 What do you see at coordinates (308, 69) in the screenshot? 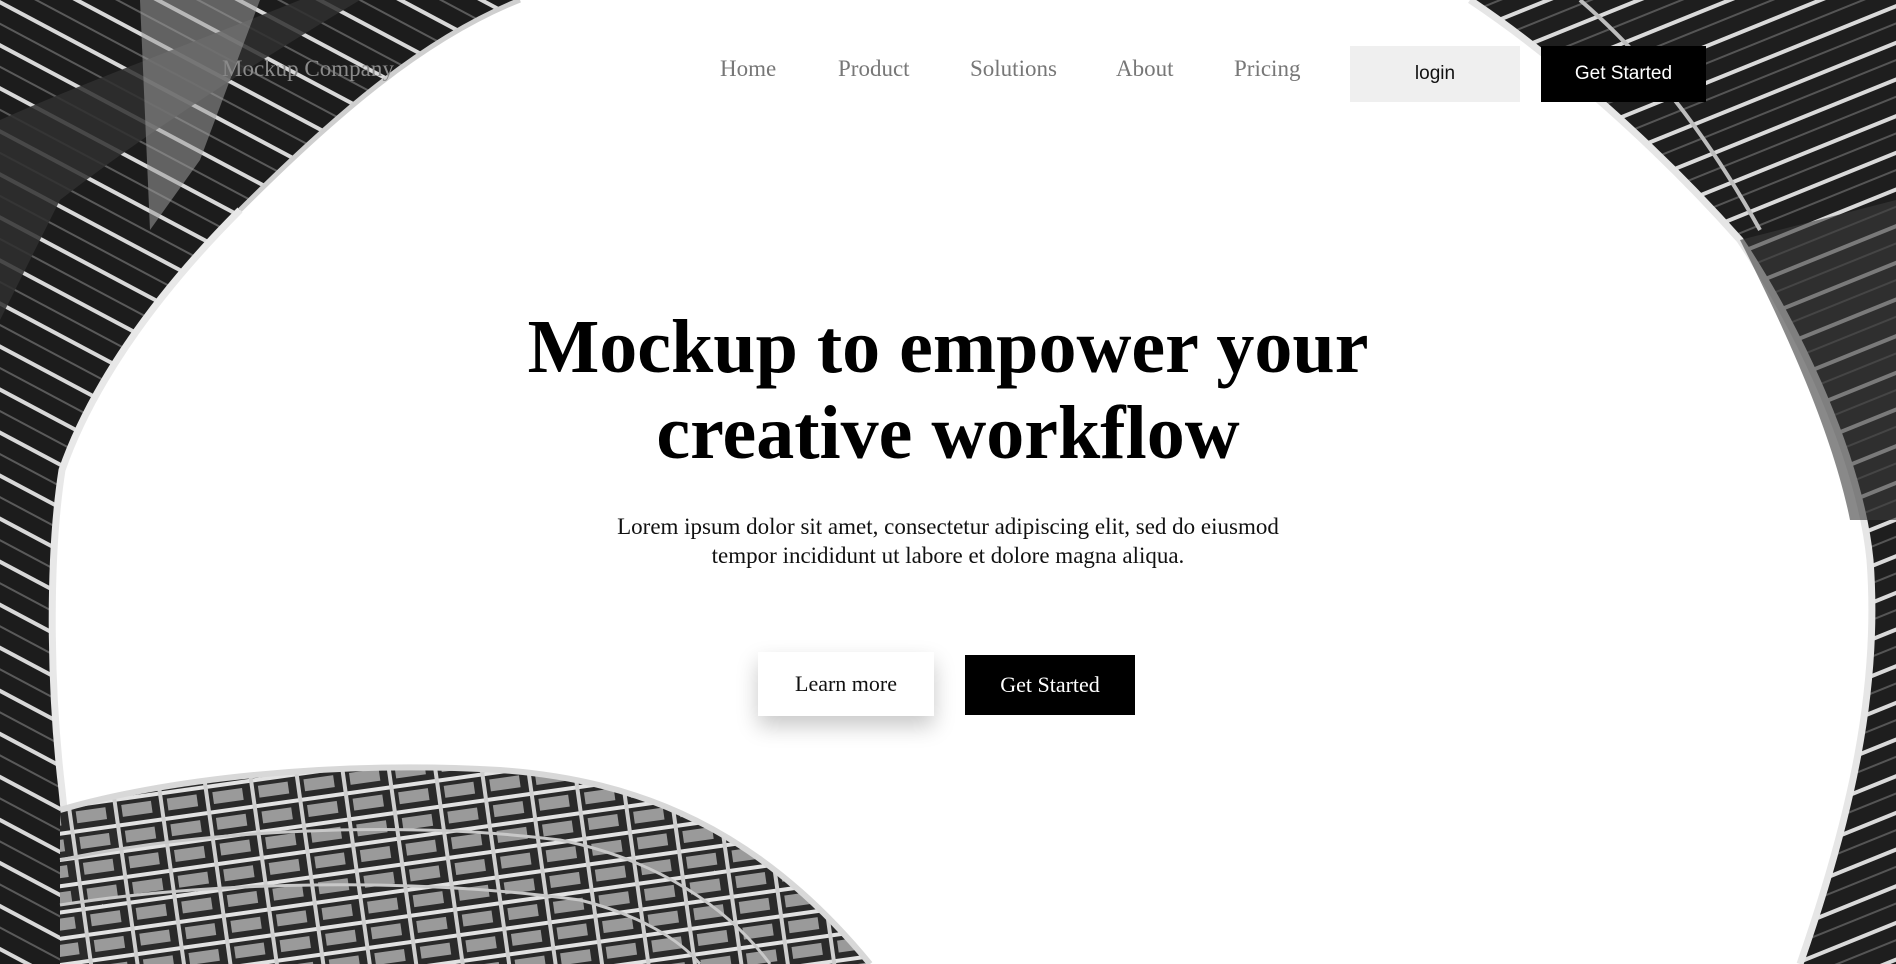
I see `brand-logo-text: Mockup Company` at bounding box center [308, 69].